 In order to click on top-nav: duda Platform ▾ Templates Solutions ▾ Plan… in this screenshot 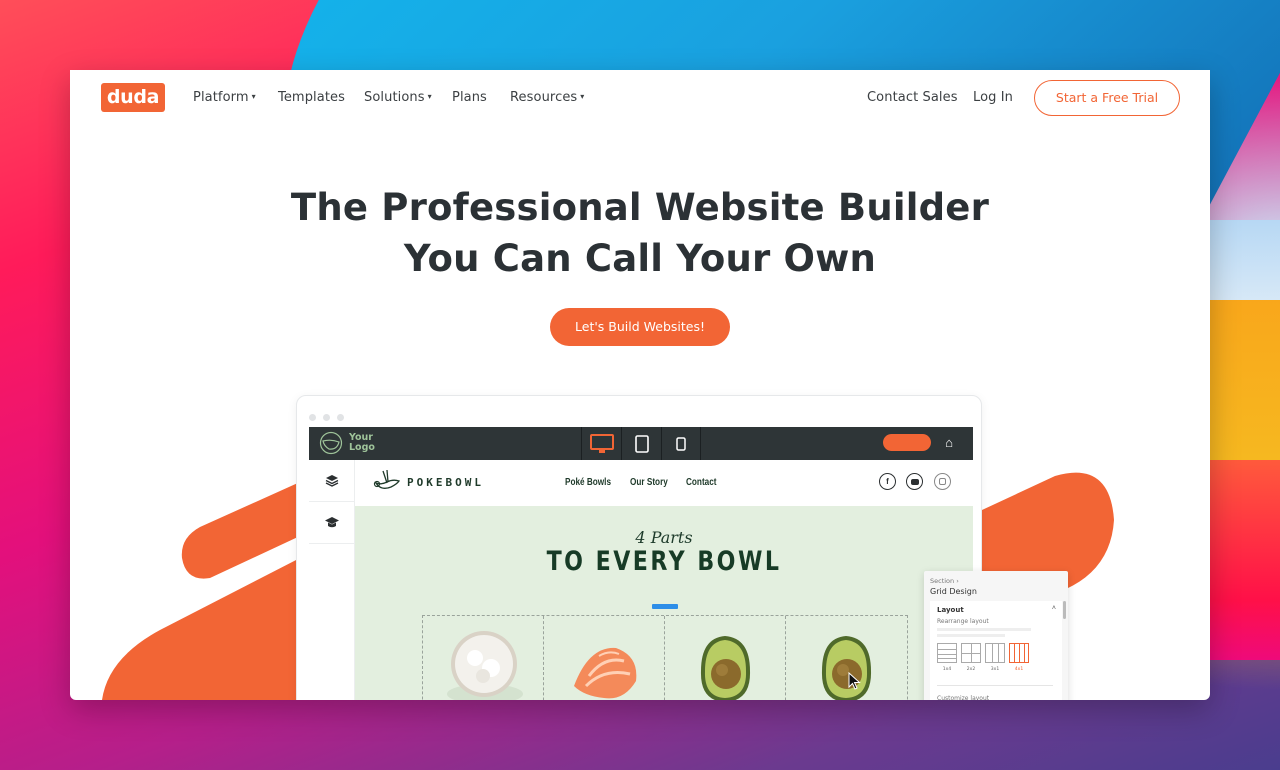, I will do `click(640, 98)`.